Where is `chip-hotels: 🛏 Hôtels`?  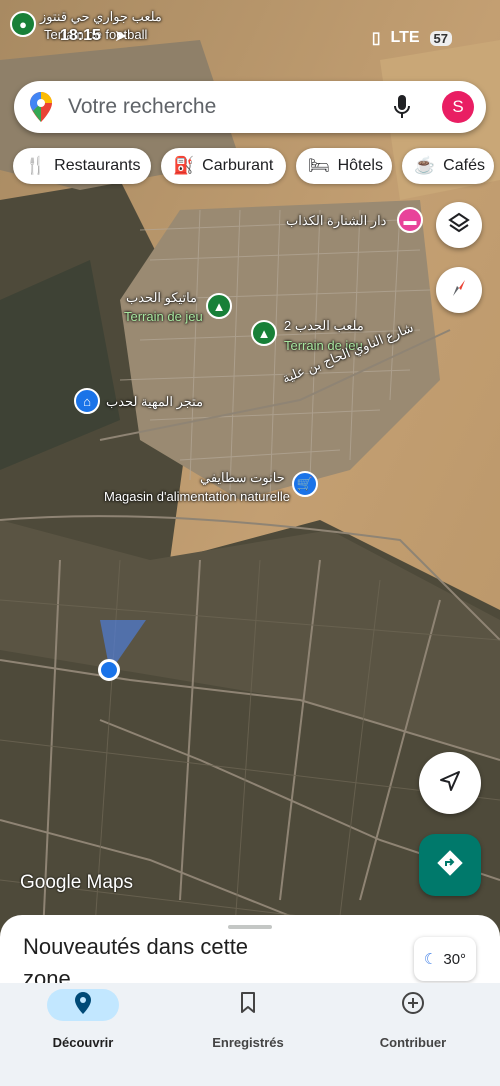
chip-hotels: 🛏 Hôtels is located at coordinates (344, 166).